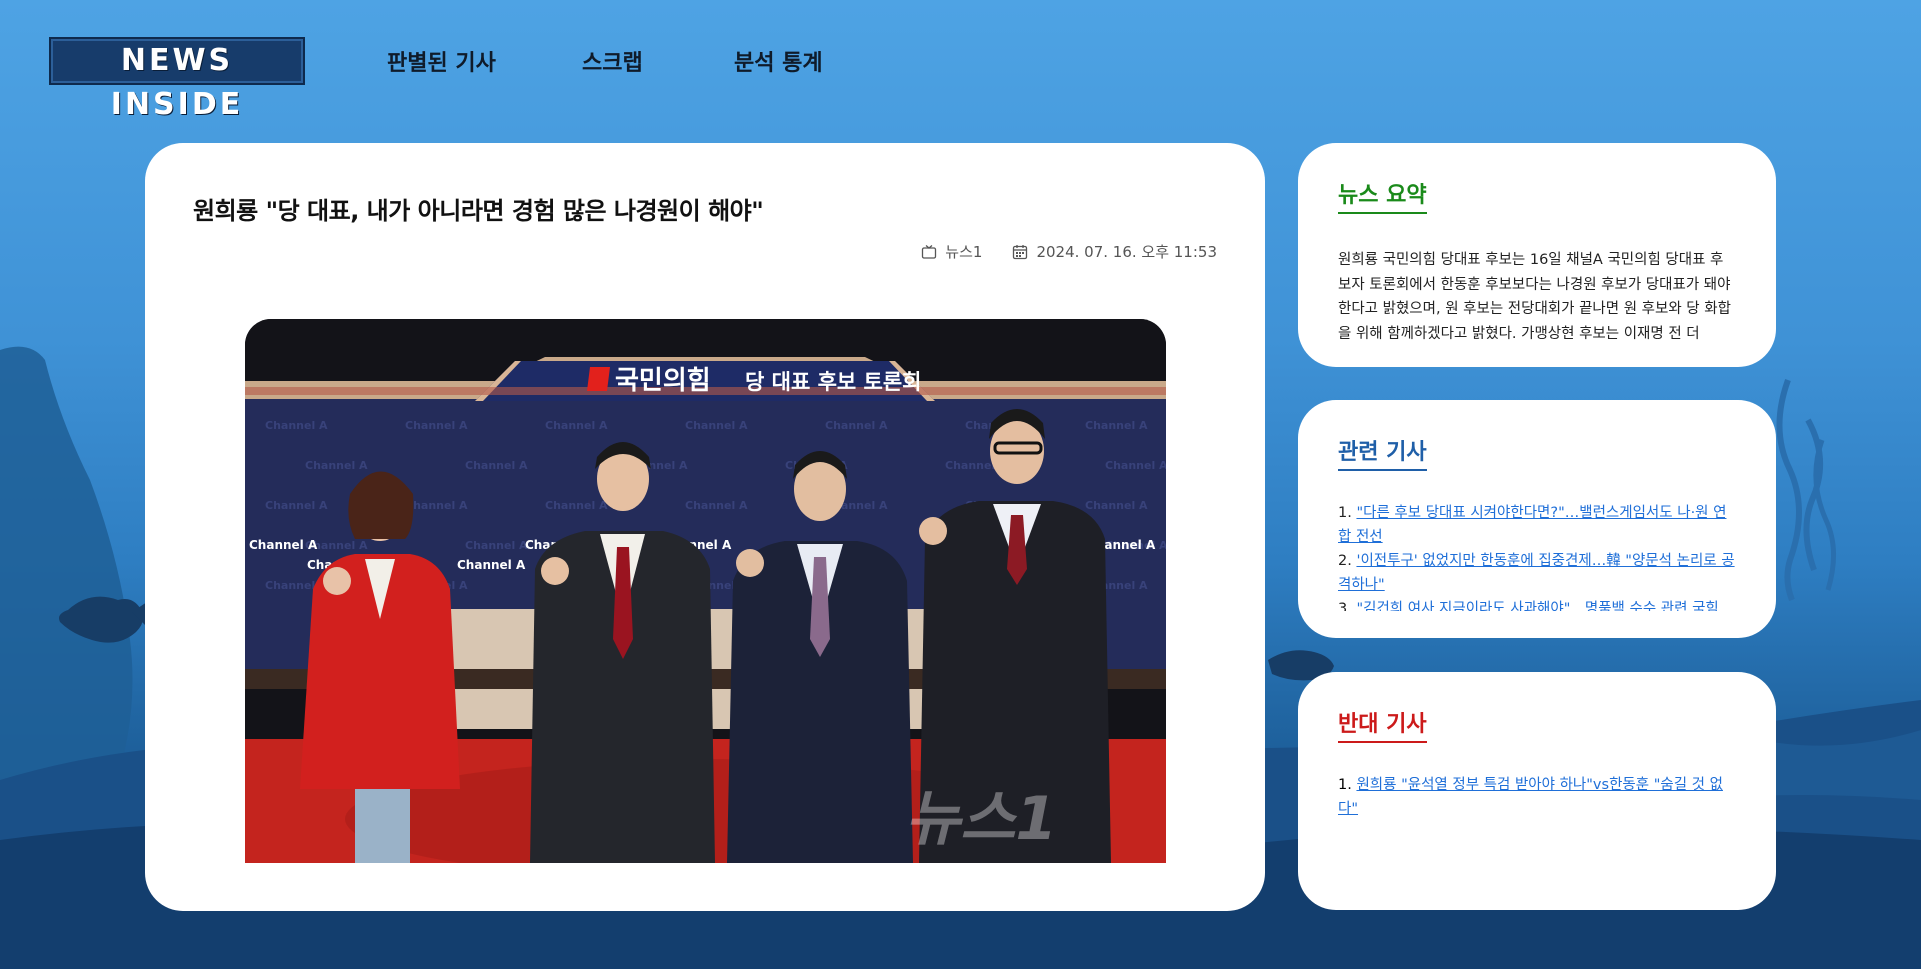  I want to click on nav-item-scrap: 스크랩, so click(612, 61).